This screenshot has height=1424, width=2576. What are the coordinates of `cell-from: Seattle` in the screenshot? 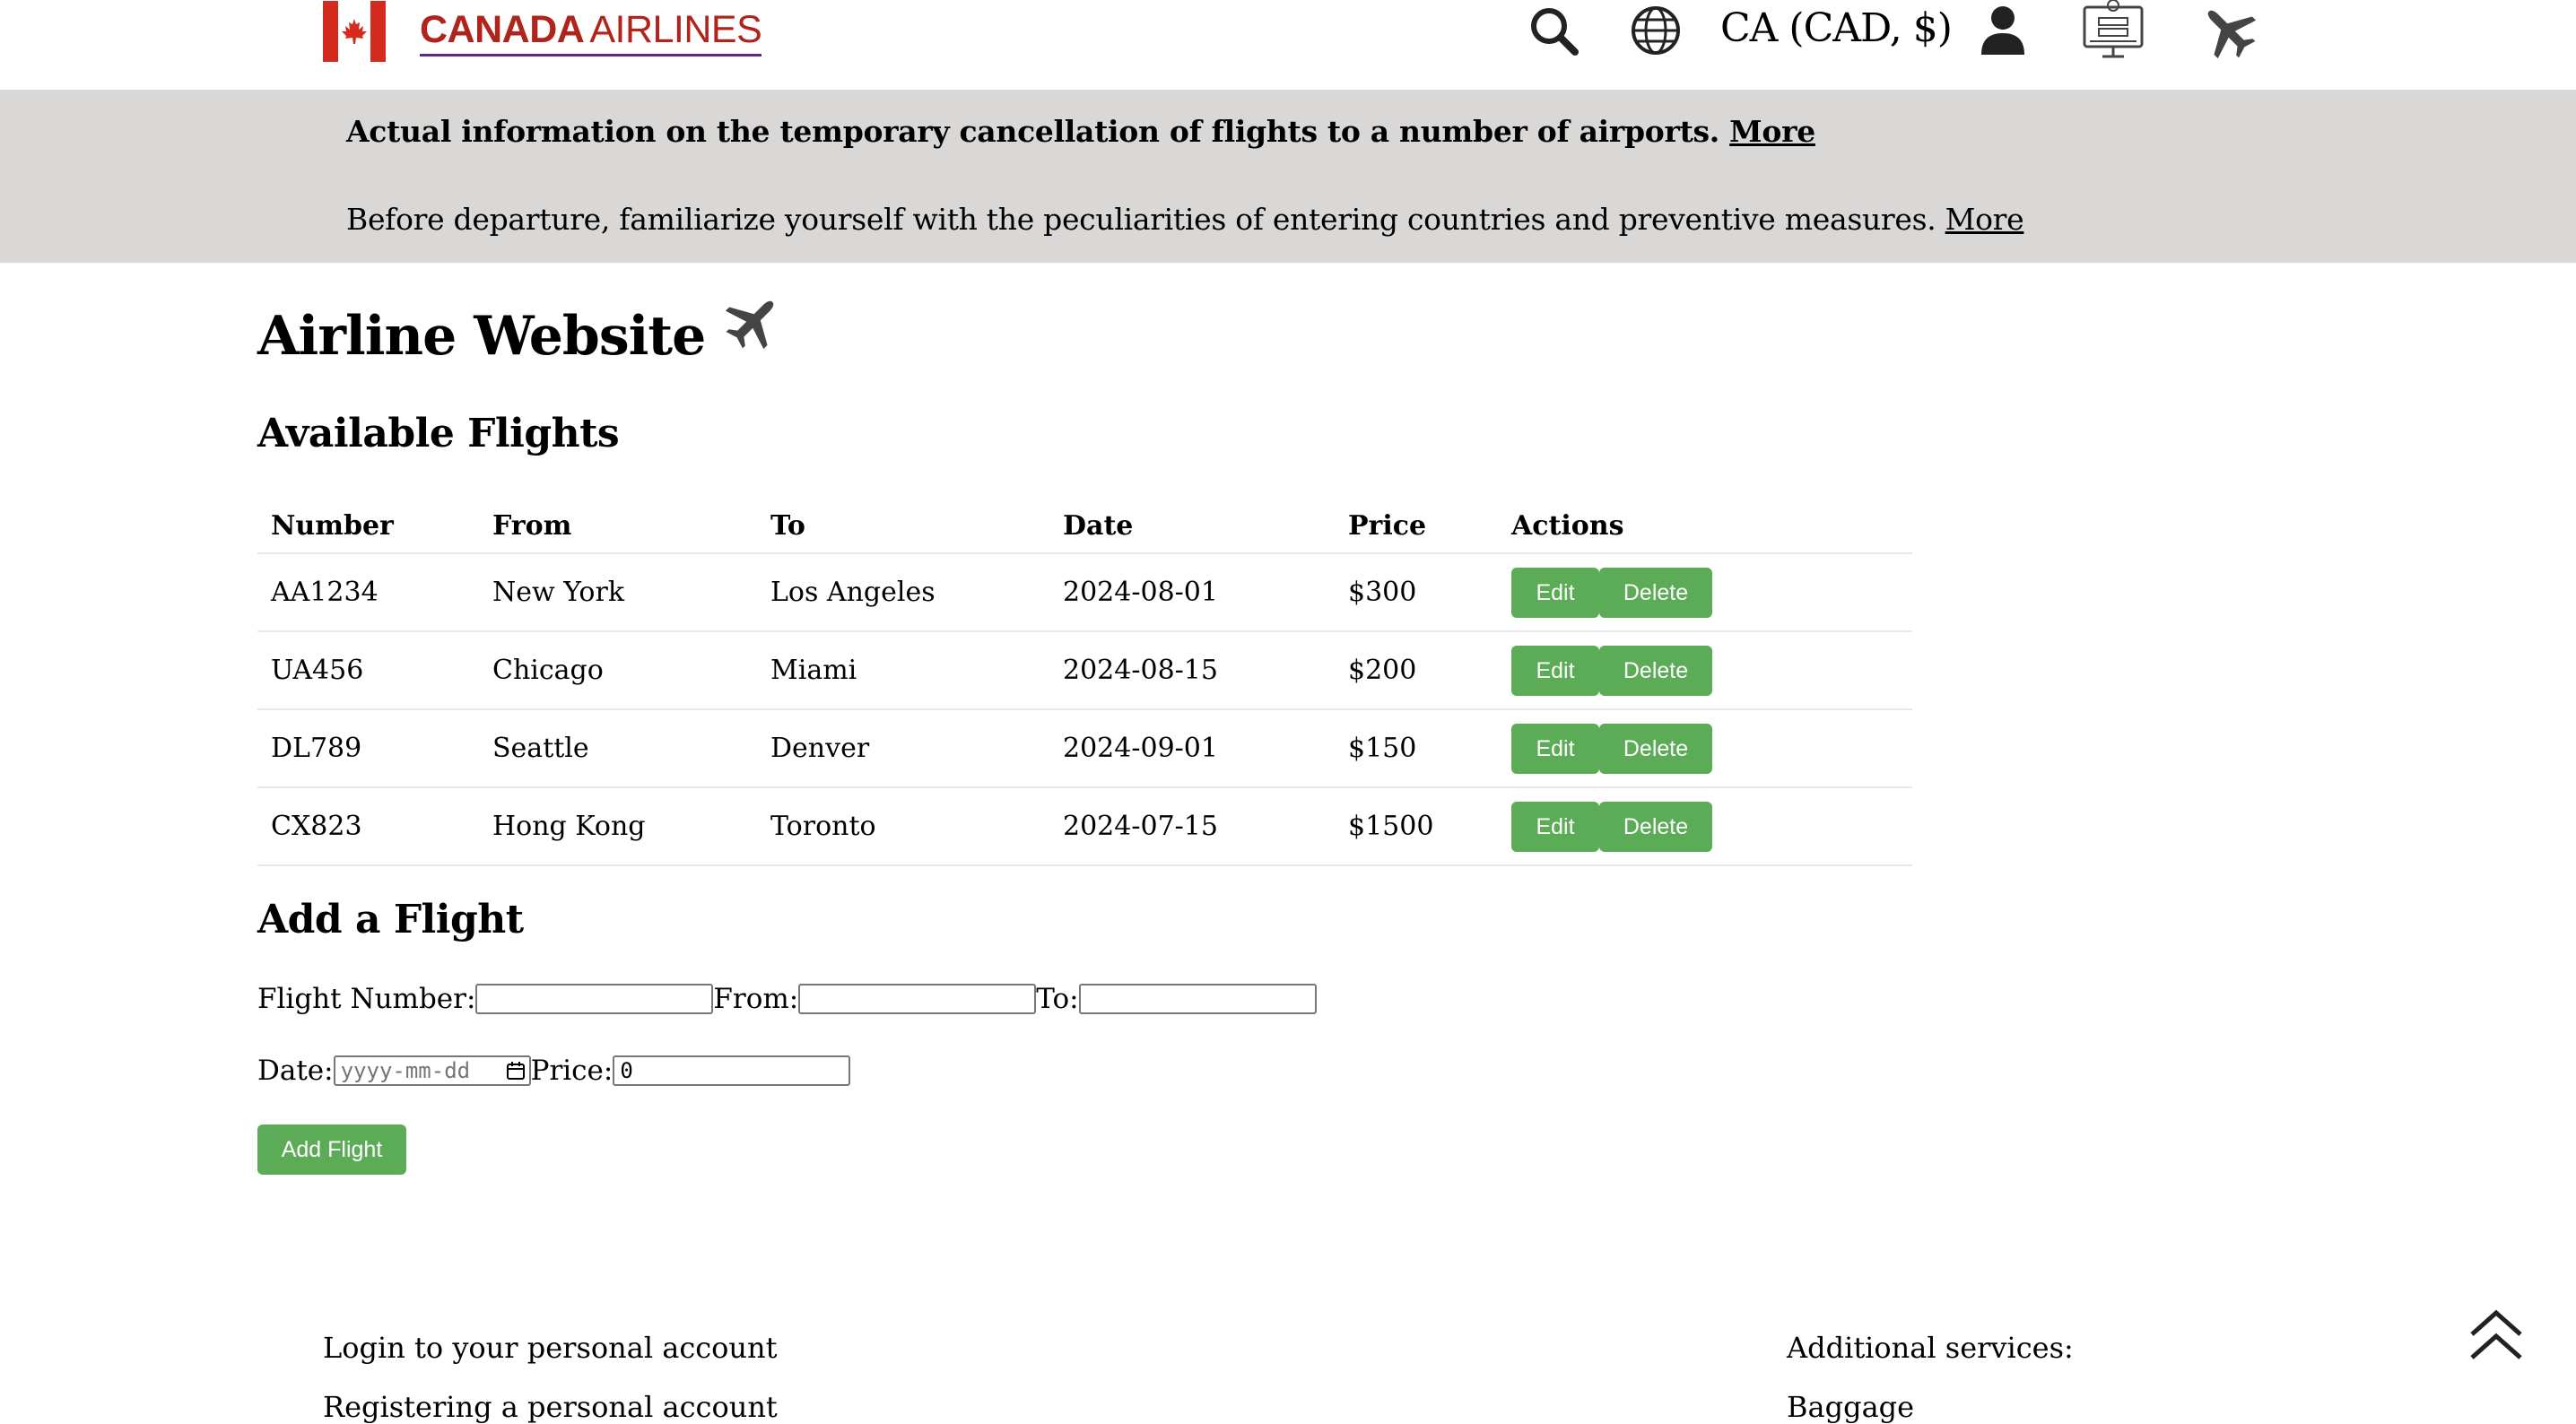 It's located at (618, 748).